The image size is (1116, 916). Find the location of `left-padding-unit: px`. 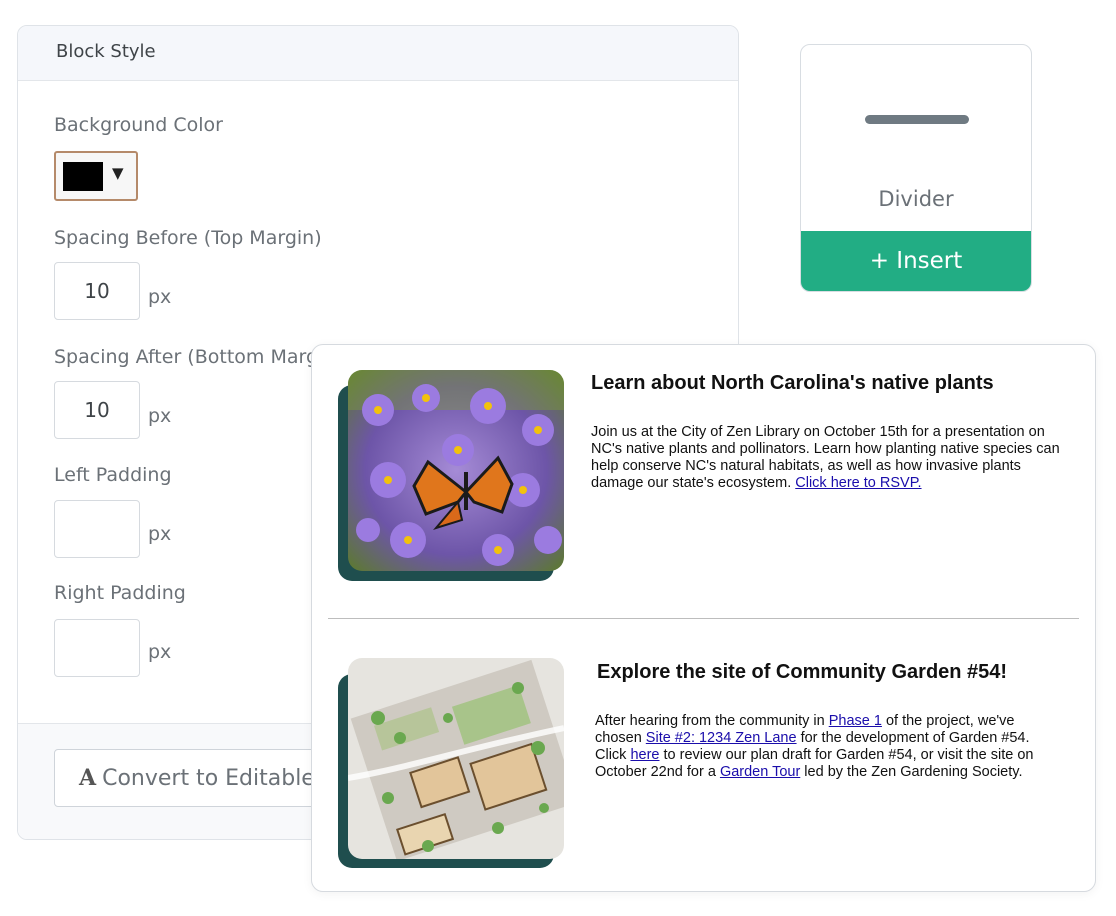

left-padding-unit: px is located at coordinates (160, 534).